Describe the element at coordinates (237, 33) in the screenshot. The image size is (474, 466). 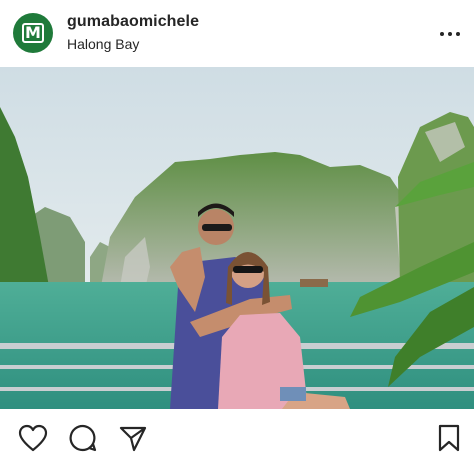
I see `post-header: M gumabaomichele Halong Bay` at that location.